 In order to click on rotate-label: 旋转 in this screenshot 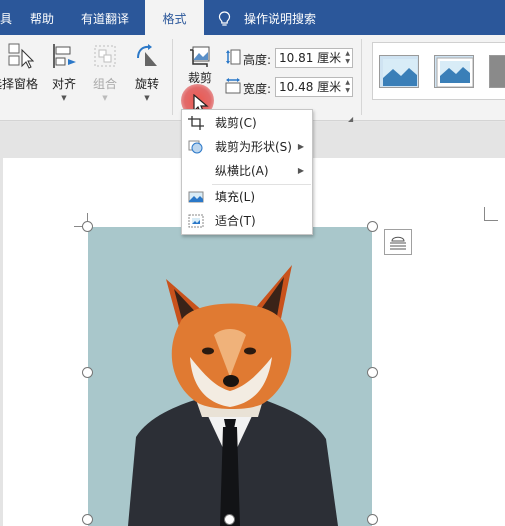, I will do `click(146, 84)`.